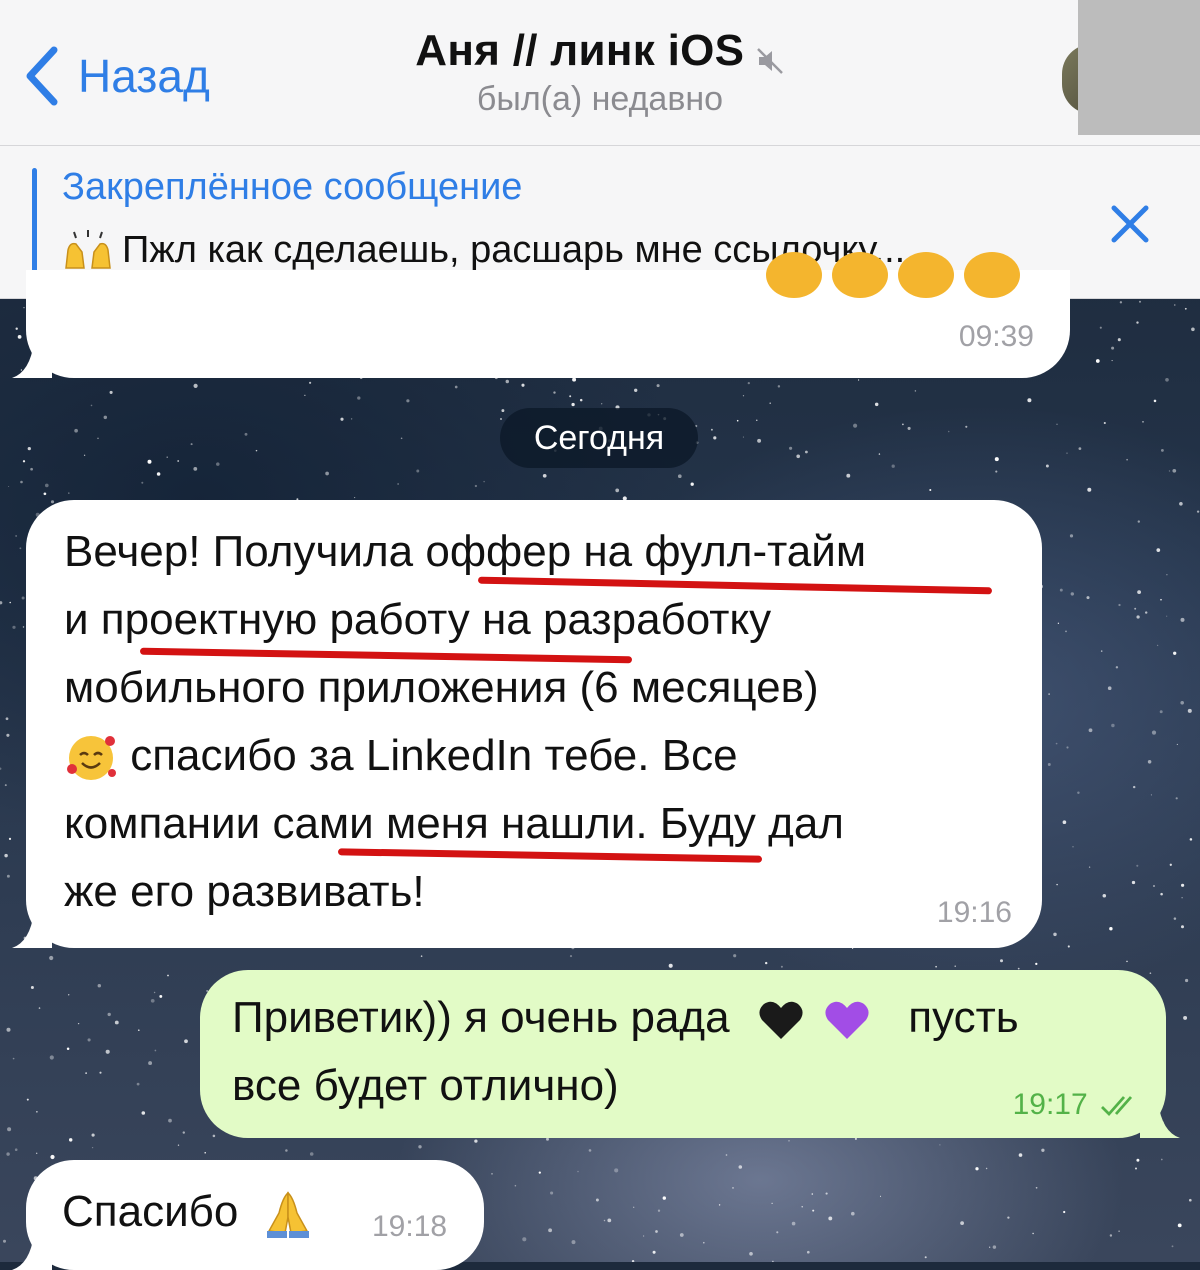 The height and width of the screenshot is (1270, 1200). I want to click on black-heart-icon, so click(781, 1021).